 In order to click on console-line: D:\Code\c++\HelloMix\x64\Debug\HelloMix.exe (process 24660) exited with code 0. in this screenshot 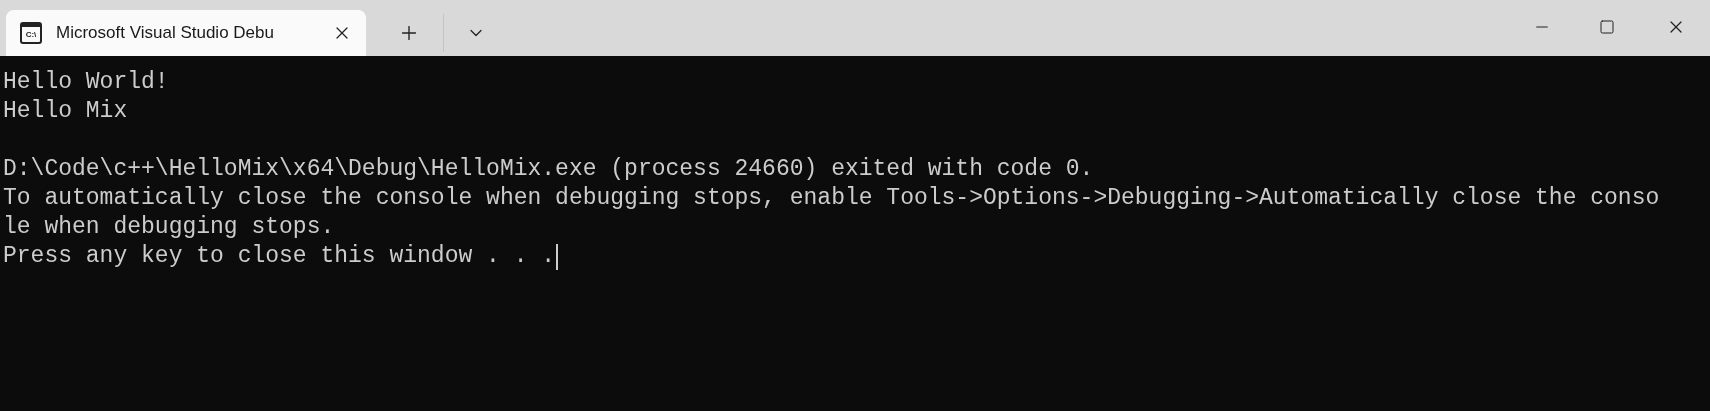, I will do `click(548, 169)`.